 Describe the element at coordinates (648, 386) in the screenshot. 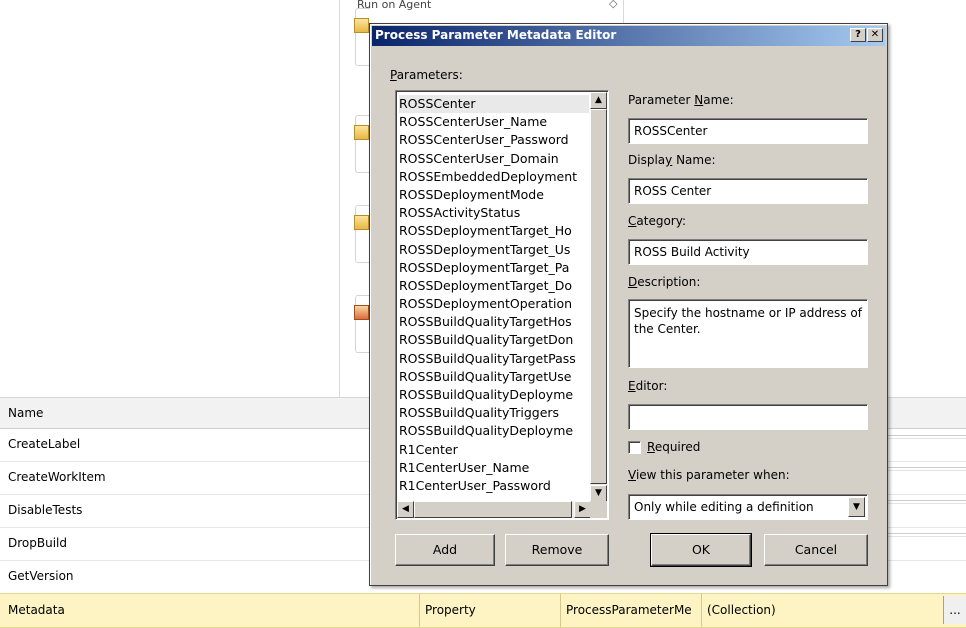

I see `editor-label: Editor:` at that location.